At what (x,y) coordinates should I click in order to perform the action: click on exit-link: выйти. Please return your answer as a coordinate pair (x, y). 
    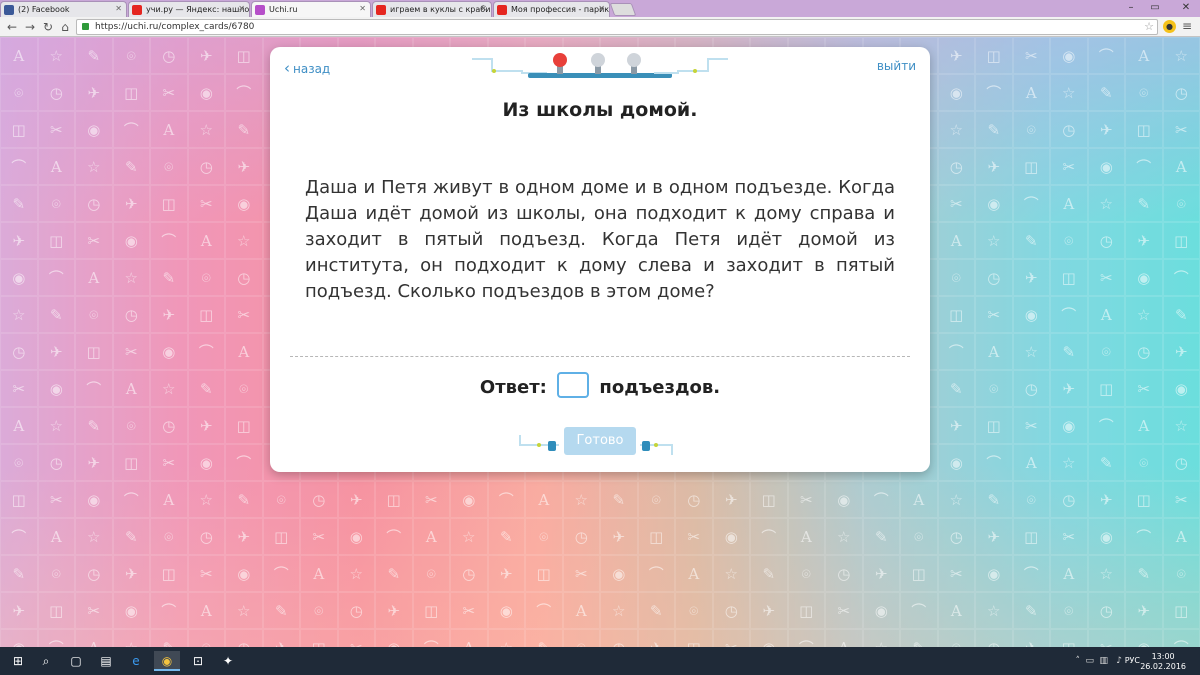
    Looking at the image, I should click on (896, 66).